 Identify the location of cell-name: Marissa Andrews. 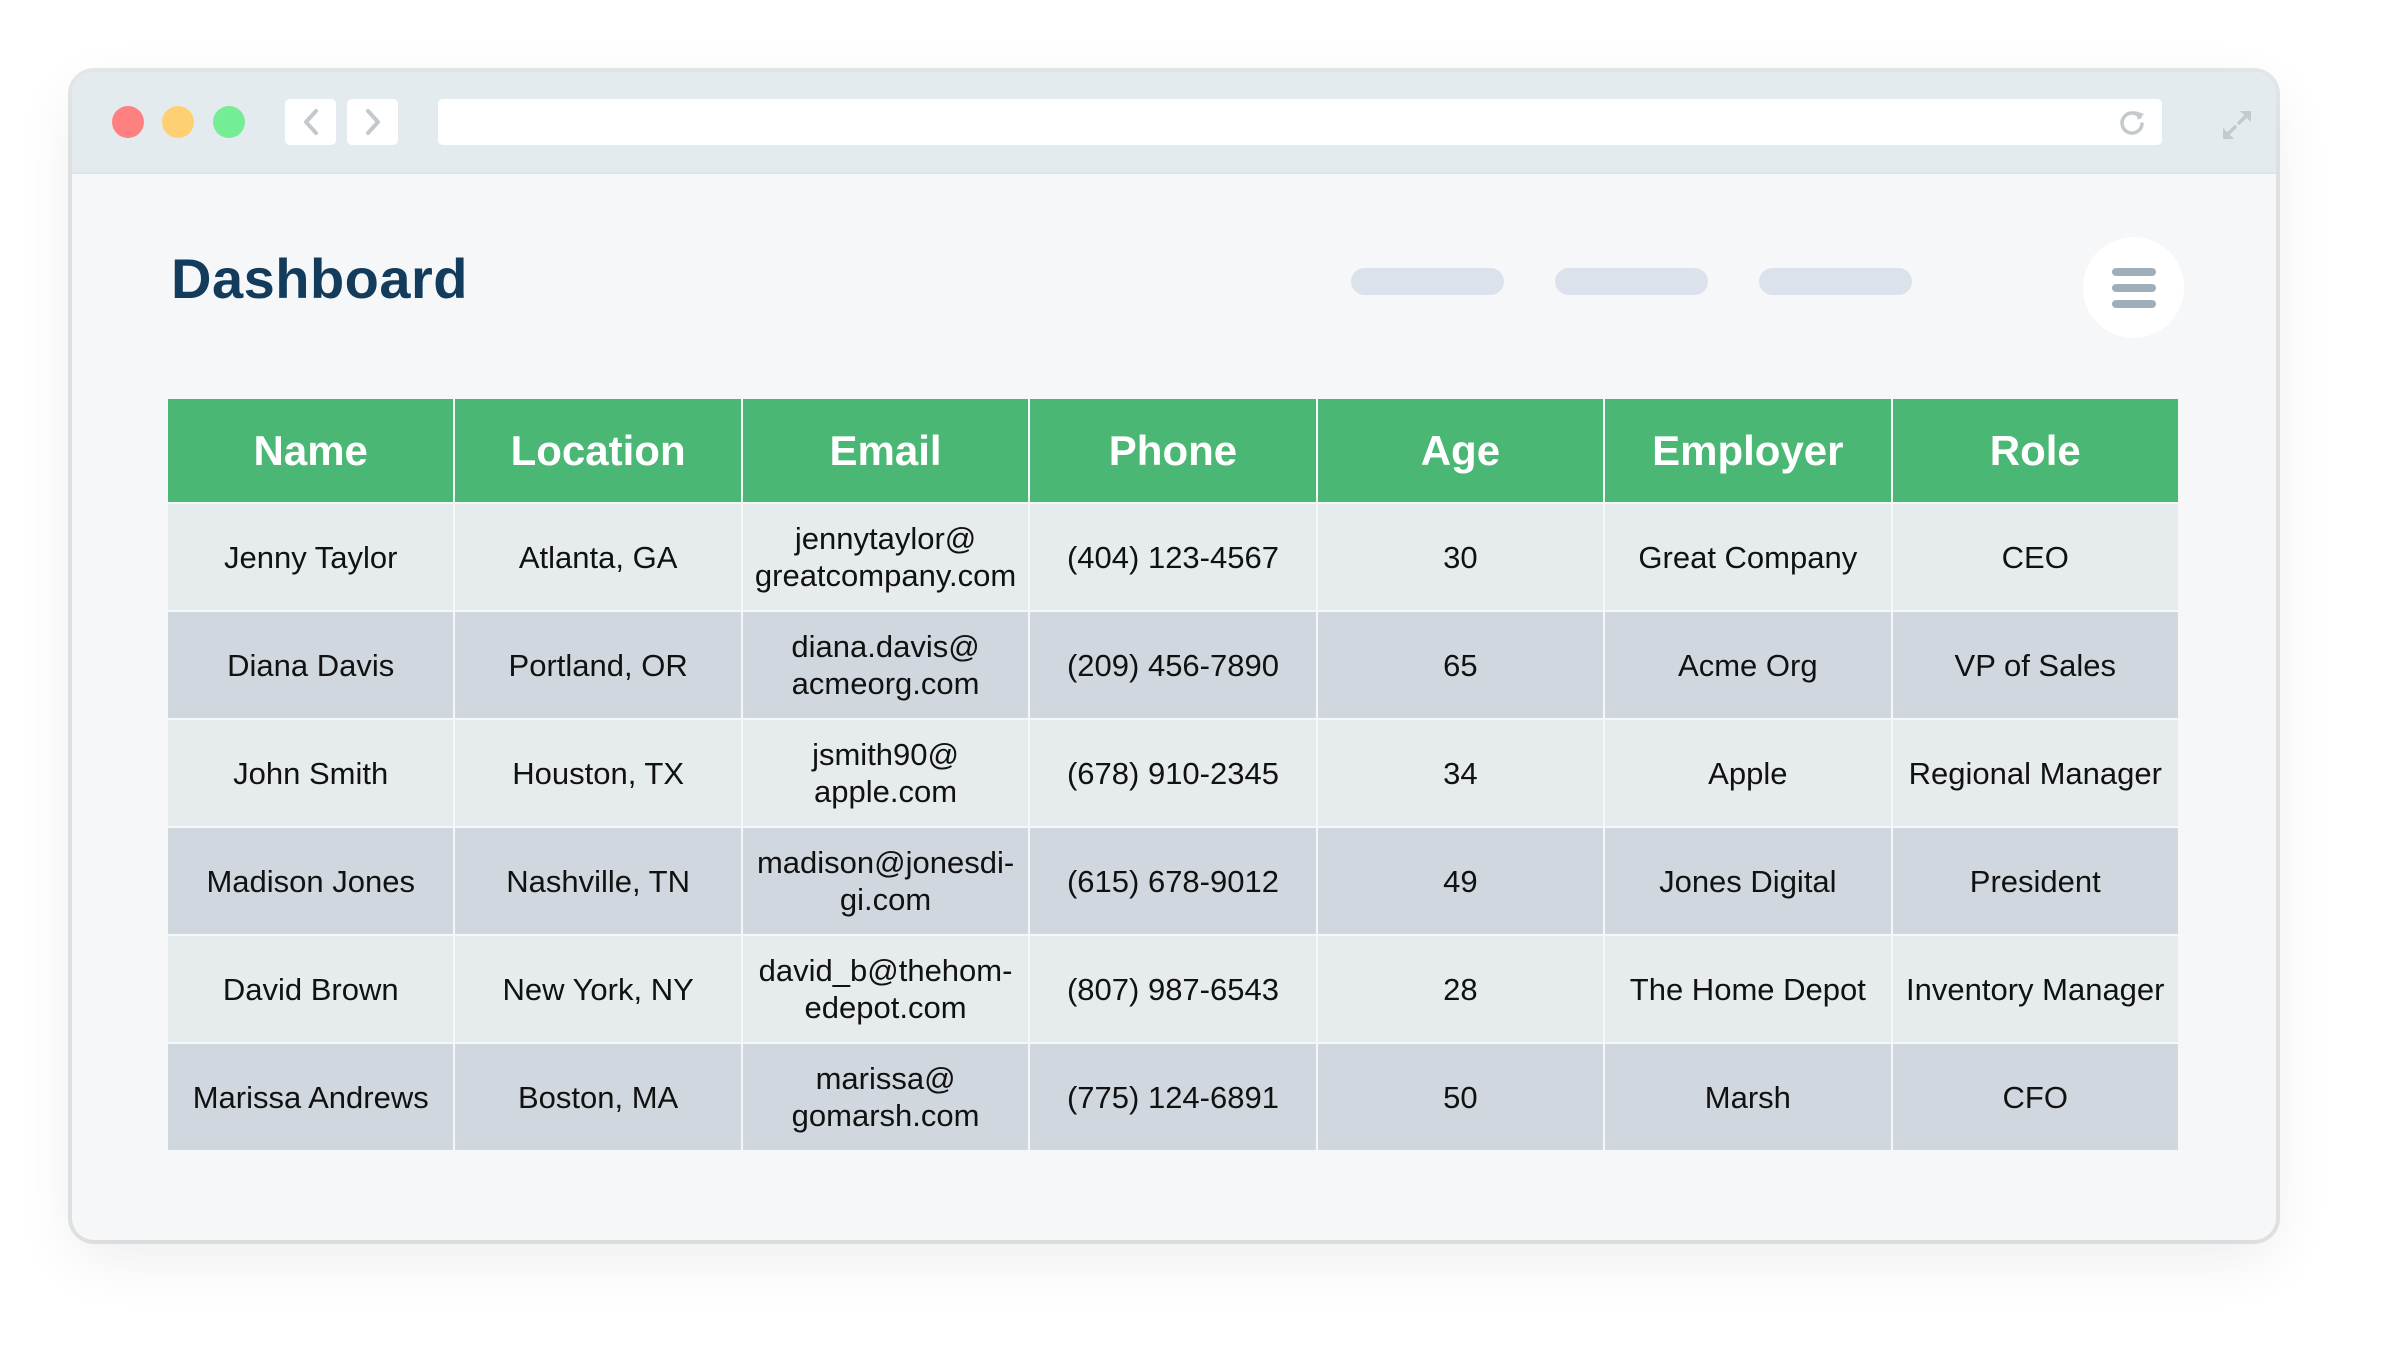
(311, 1097).